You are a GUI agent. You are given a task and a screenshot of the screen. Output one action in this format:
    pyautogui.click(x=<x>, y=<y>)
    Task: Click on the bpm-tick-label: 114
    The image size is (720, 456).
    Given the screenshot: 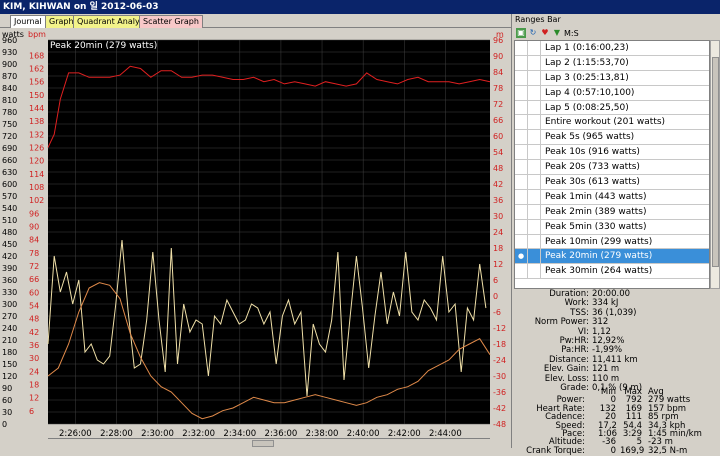 What is the action you would take?
    pyautogui.click(x=36, y=174)
    